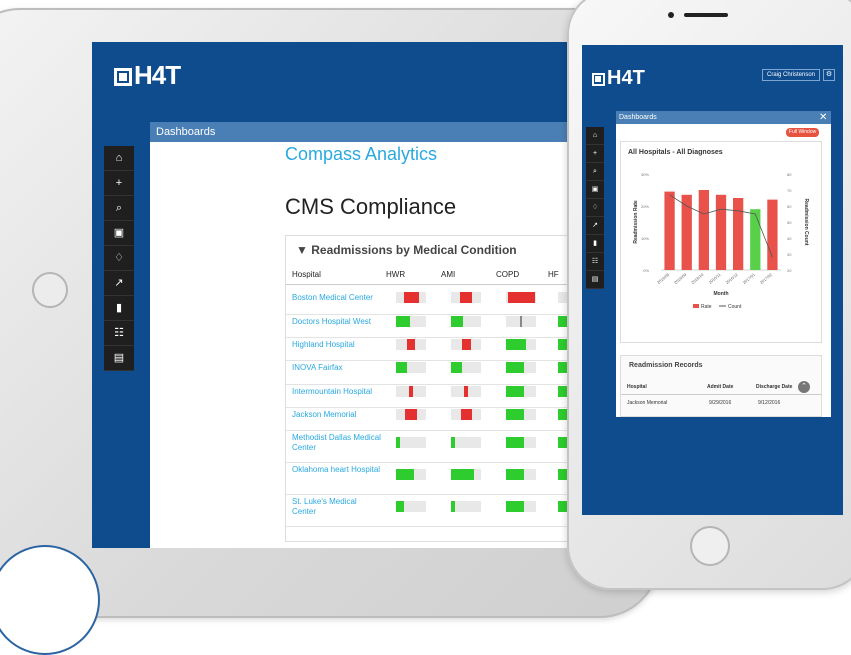 This screenshot has width=851, height=655. Describe the element at coordinates (791, 75) in the screenshot. I see `user-menu-button: Craig Christenson` at that location.